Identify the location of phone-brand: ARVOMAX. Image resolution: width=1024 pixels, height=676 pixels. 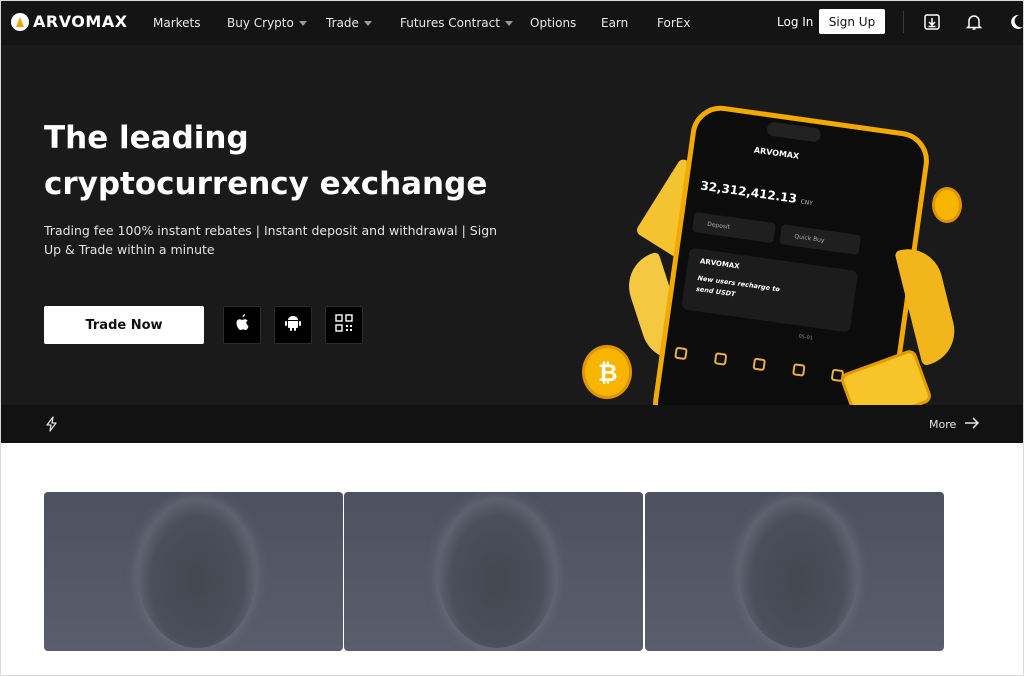
(776, 153).